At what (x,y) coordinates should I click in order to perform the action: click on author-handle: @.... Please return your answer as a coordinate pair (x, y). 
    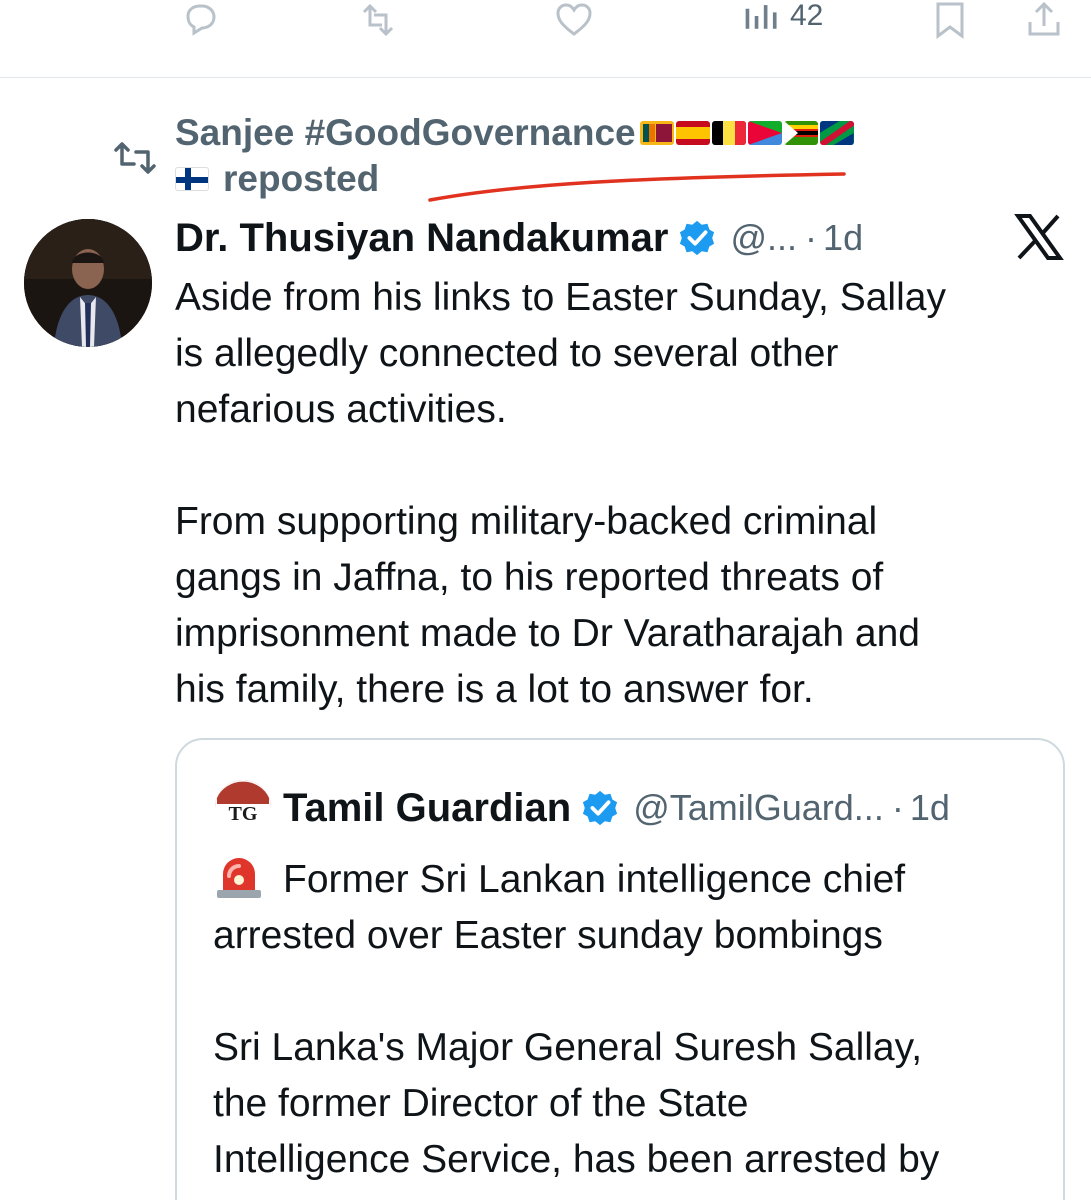
    Looking at the image, I should click on (763, 238).